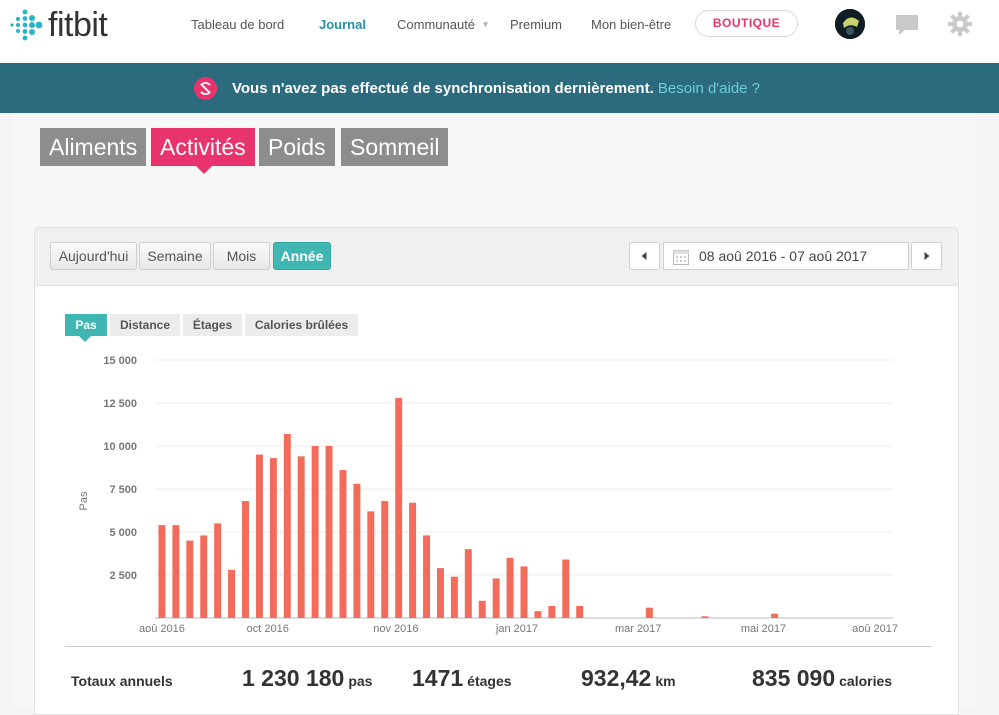  What do you see at coordinates (293, 678) in the screenshot?
I see `total-steps-value: 1 230 180` at bounding box center [293, 678].